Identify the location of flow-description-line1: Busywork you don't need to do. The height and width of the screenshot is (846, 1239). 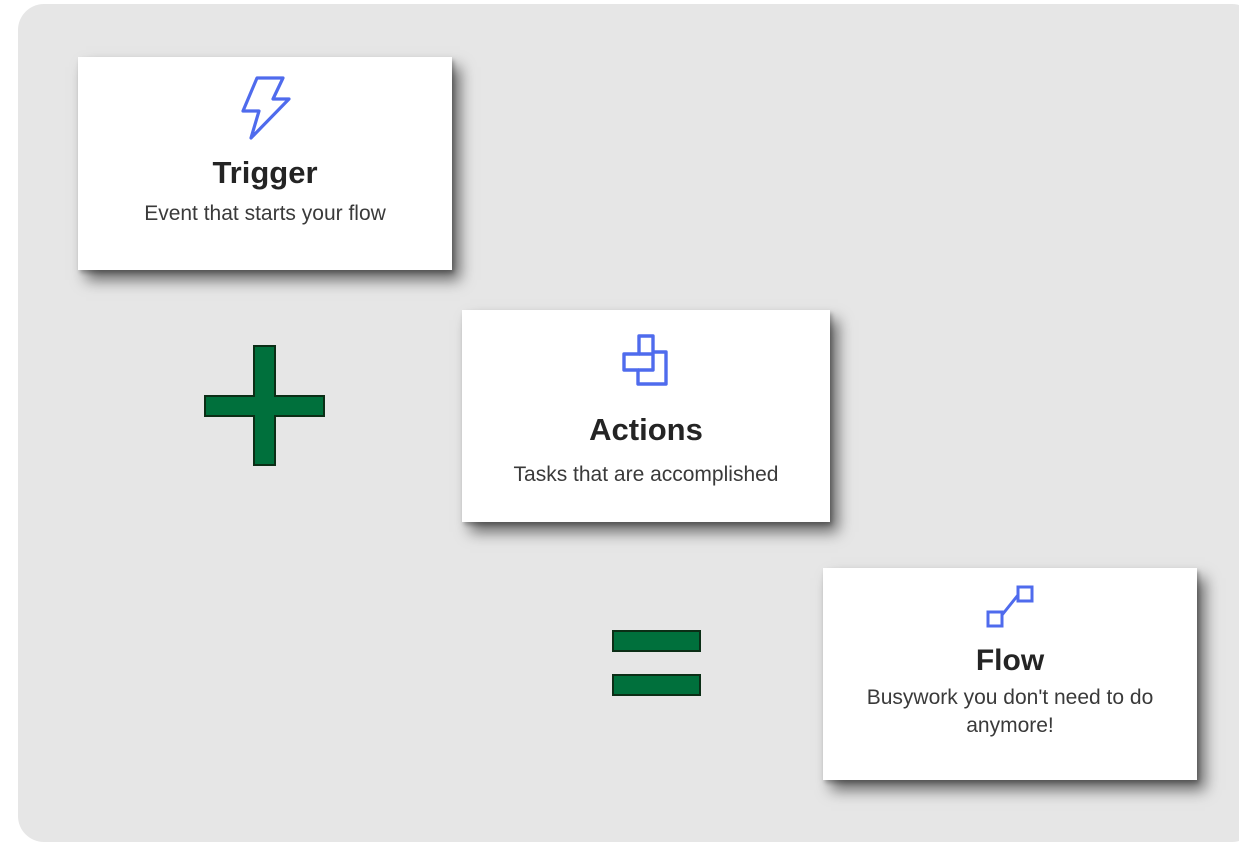
(1010, 697).